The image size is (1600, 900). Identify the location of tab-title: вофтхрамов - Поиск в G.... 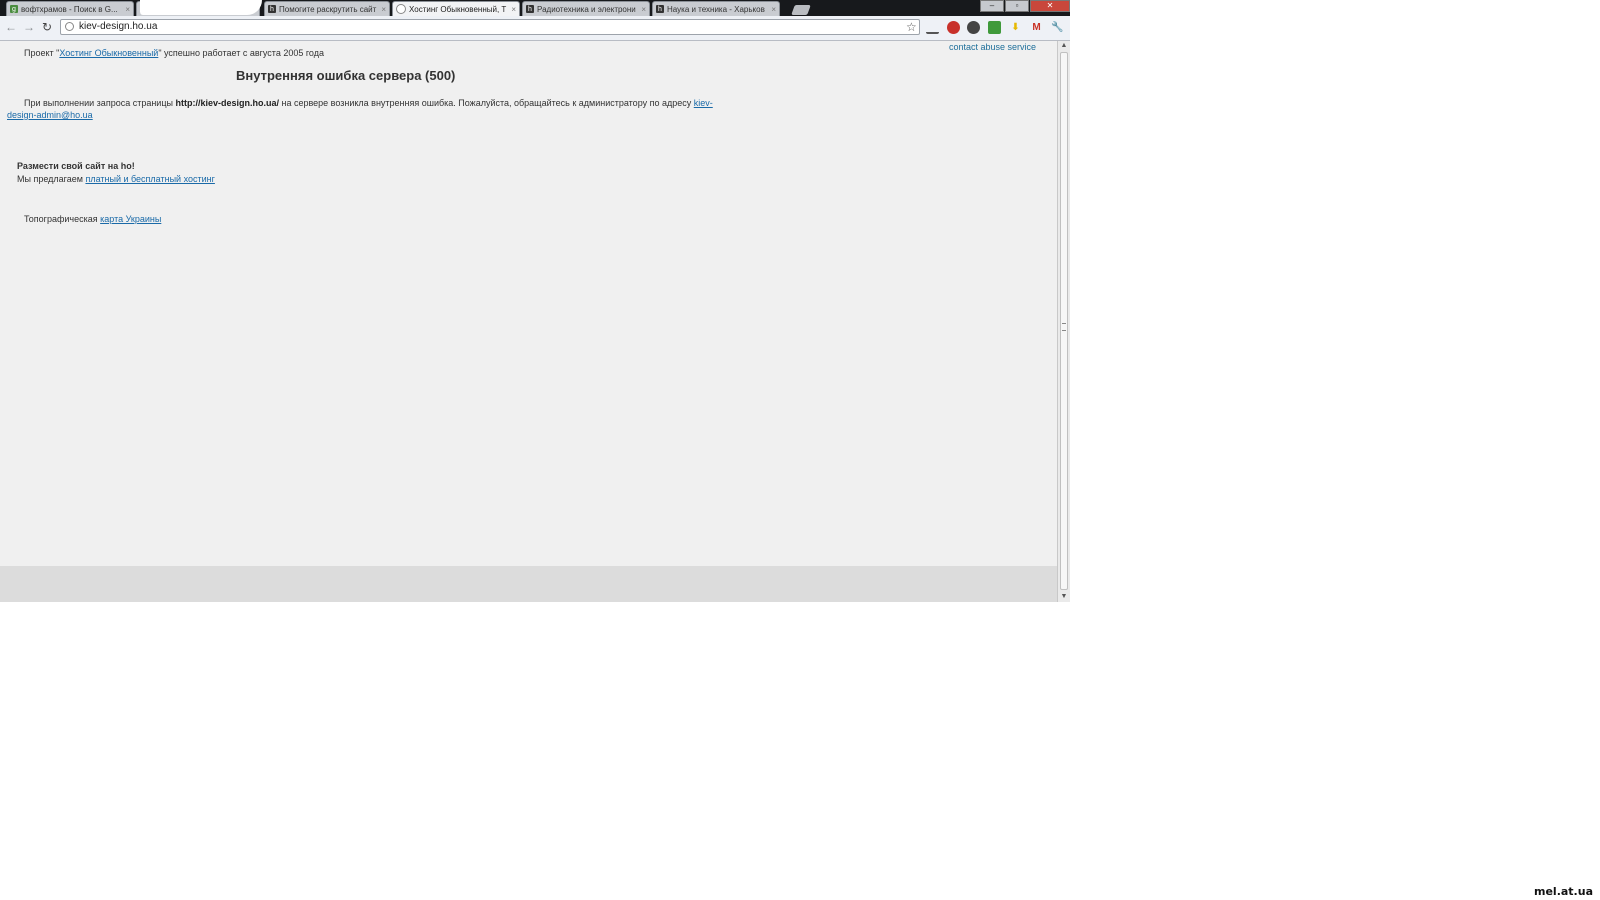
(69, 9).